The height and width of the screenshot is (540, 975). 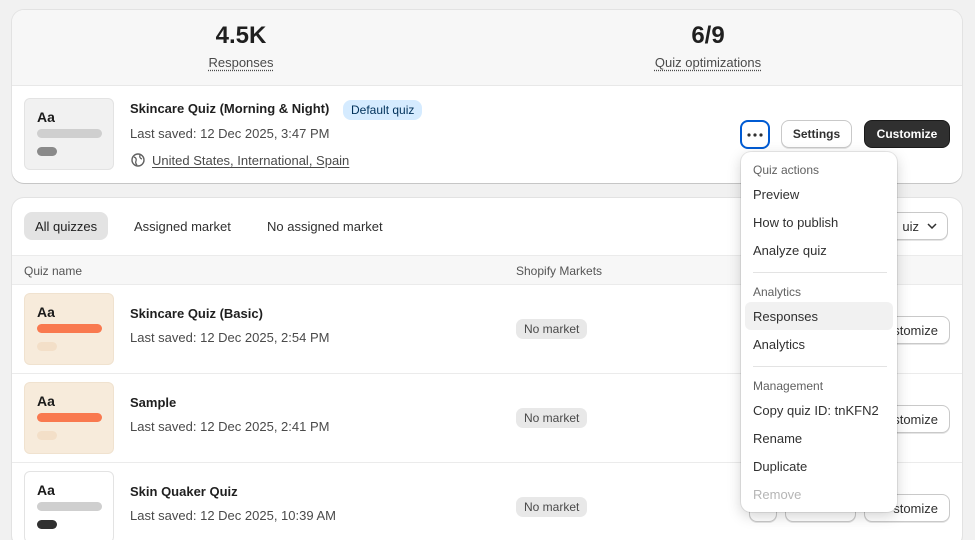 I want to click on sort-label: uiz, so click(x=910, y=226).